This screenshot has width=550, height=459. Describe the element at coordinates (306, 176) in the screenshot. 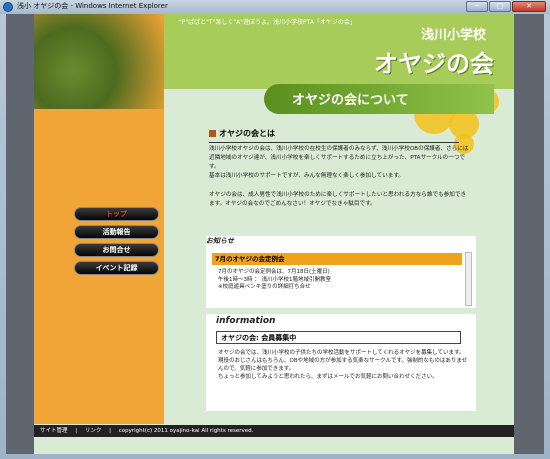

I see `intro-paragraph: 基本は浅川小学校のサポートですが、みんな無理なく楽しく参加しています。` at that location.